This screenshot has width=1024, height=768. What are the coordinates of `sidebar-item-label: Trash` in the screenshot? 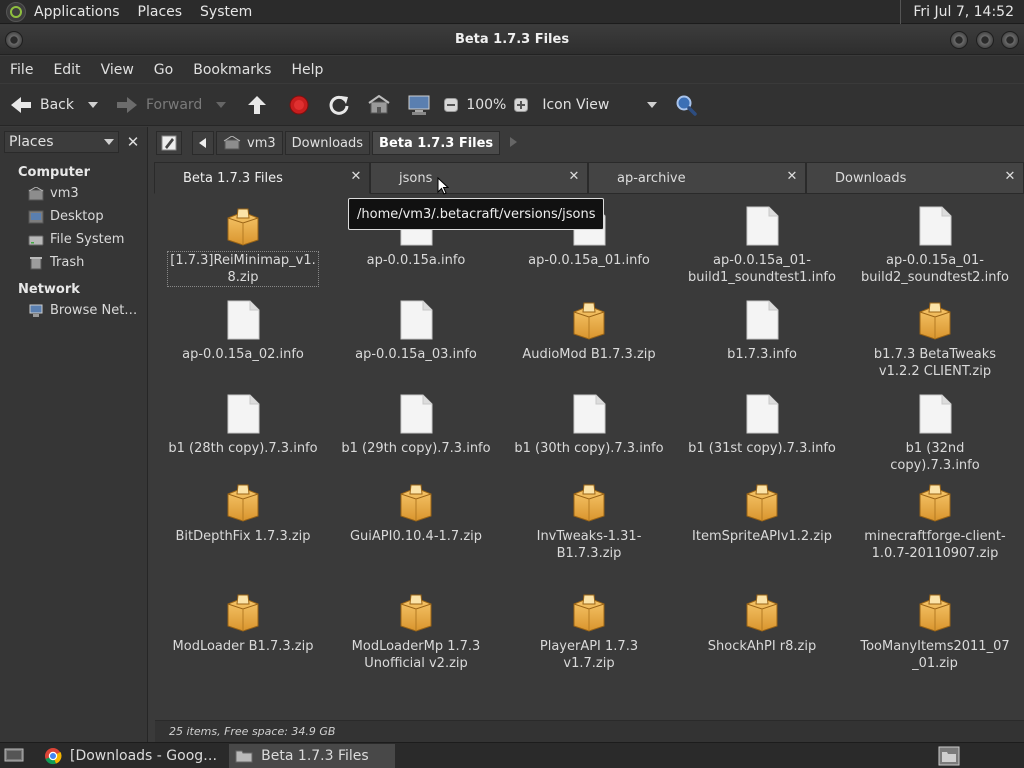 It's located at (67, 262).